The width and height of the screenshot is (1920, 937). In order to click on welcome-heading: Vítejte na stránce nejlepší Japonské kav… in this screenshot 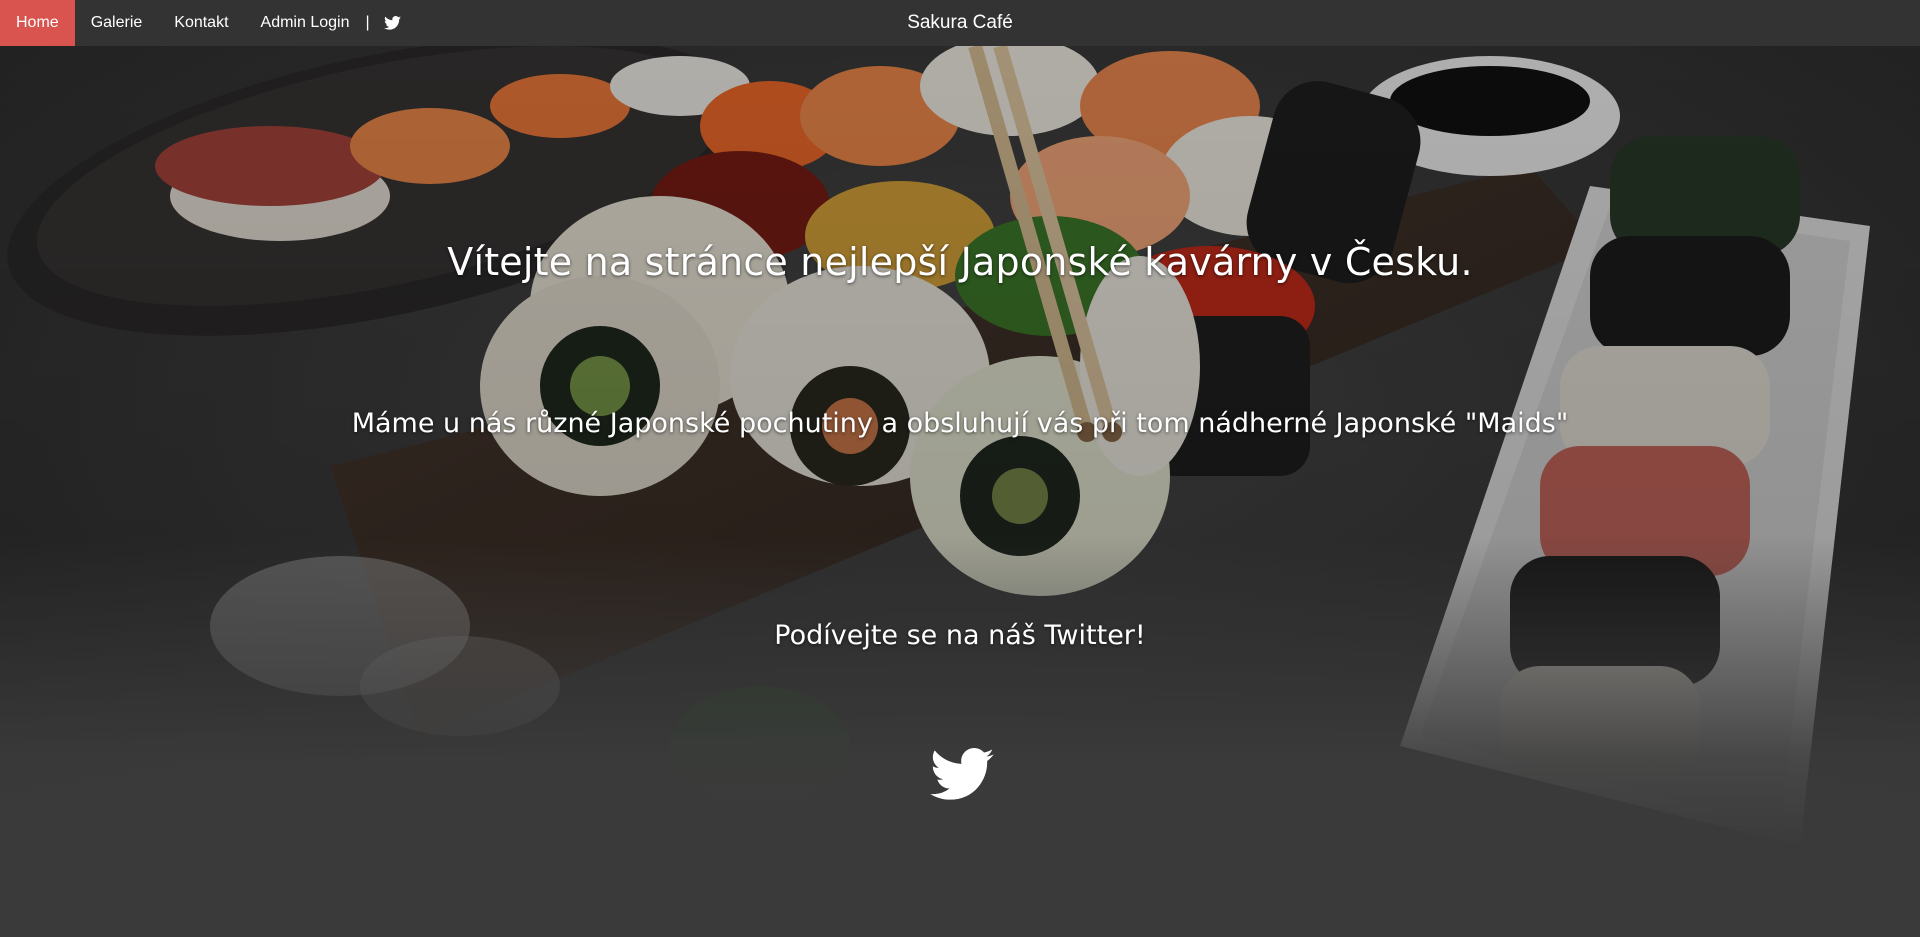, I will do `click(960, 262)`.